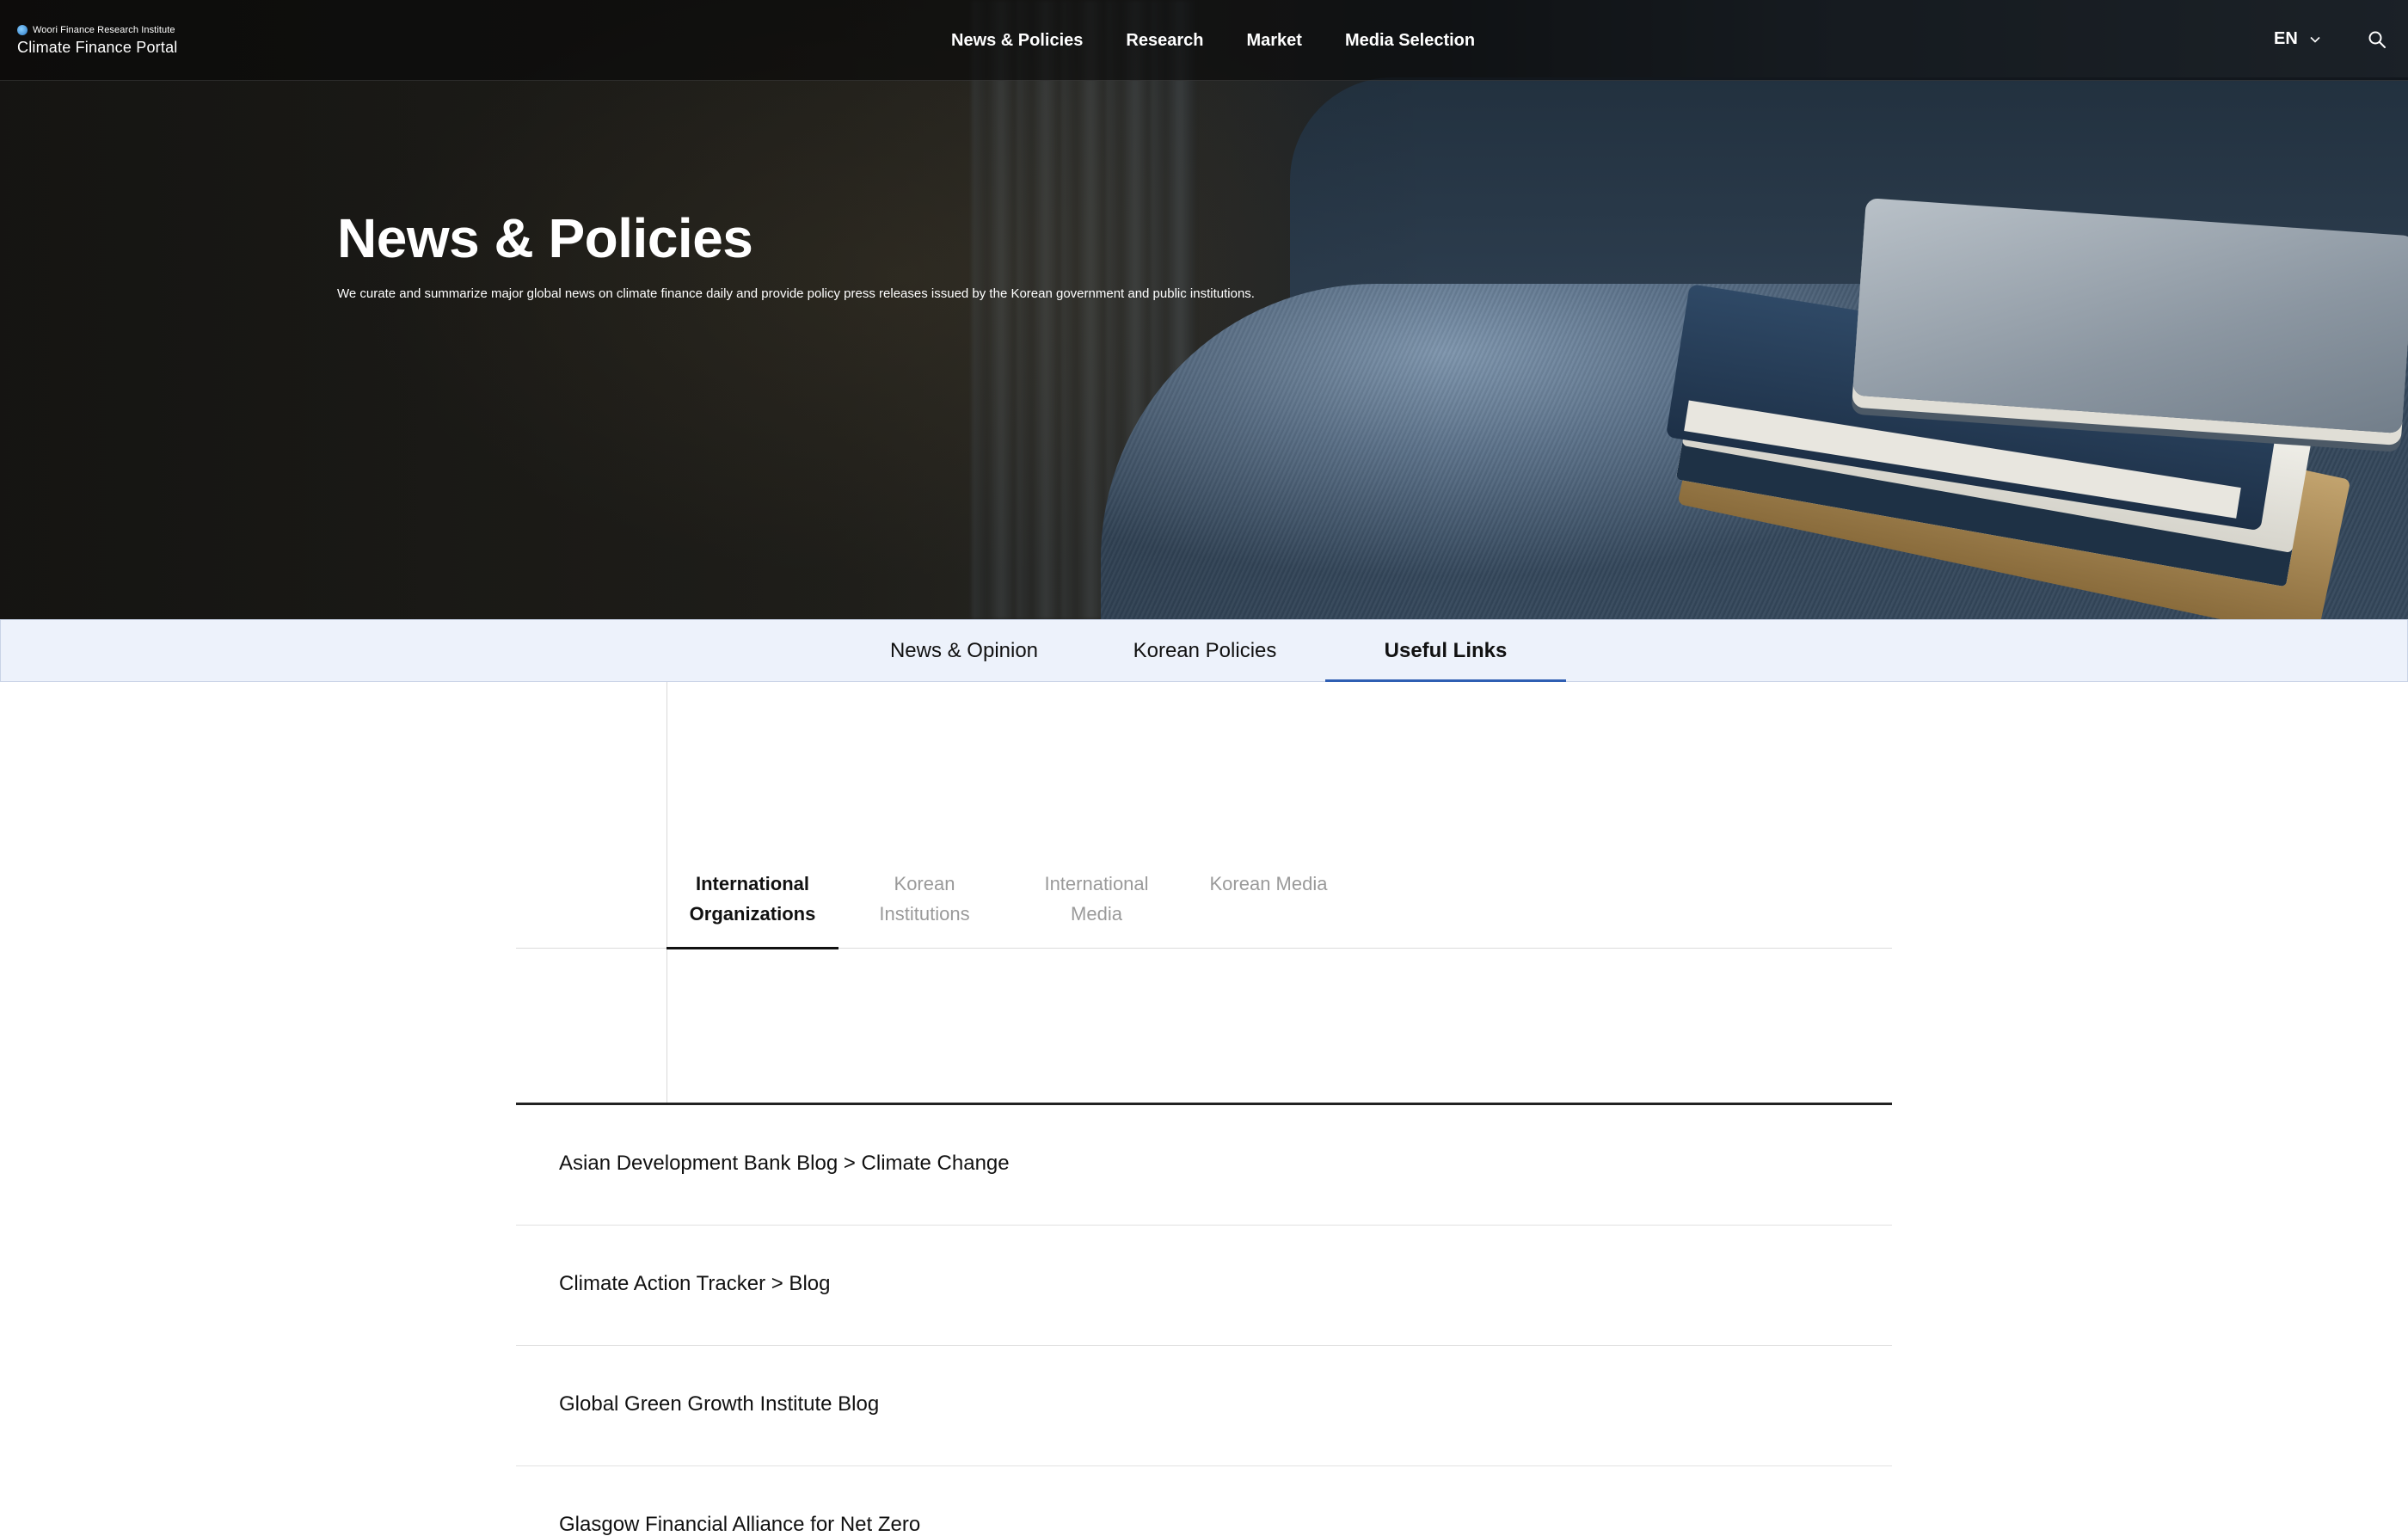 The image size is (2408, 1536). I want to click on nav-news-policies: News & Policies, so click(1017, 41).